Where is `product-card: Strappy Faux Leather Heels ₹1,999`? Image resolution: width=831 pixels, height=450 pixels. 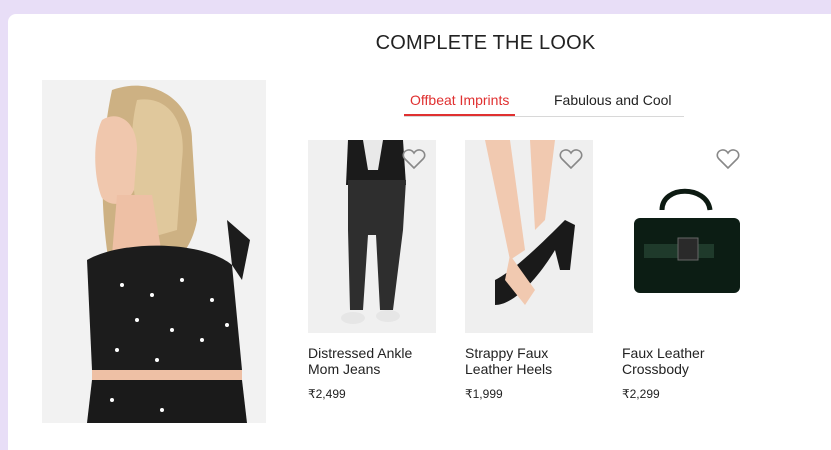 product-card: Strappy Faux Leather Heels ₹1,999 is located at coordinates (530, 270).